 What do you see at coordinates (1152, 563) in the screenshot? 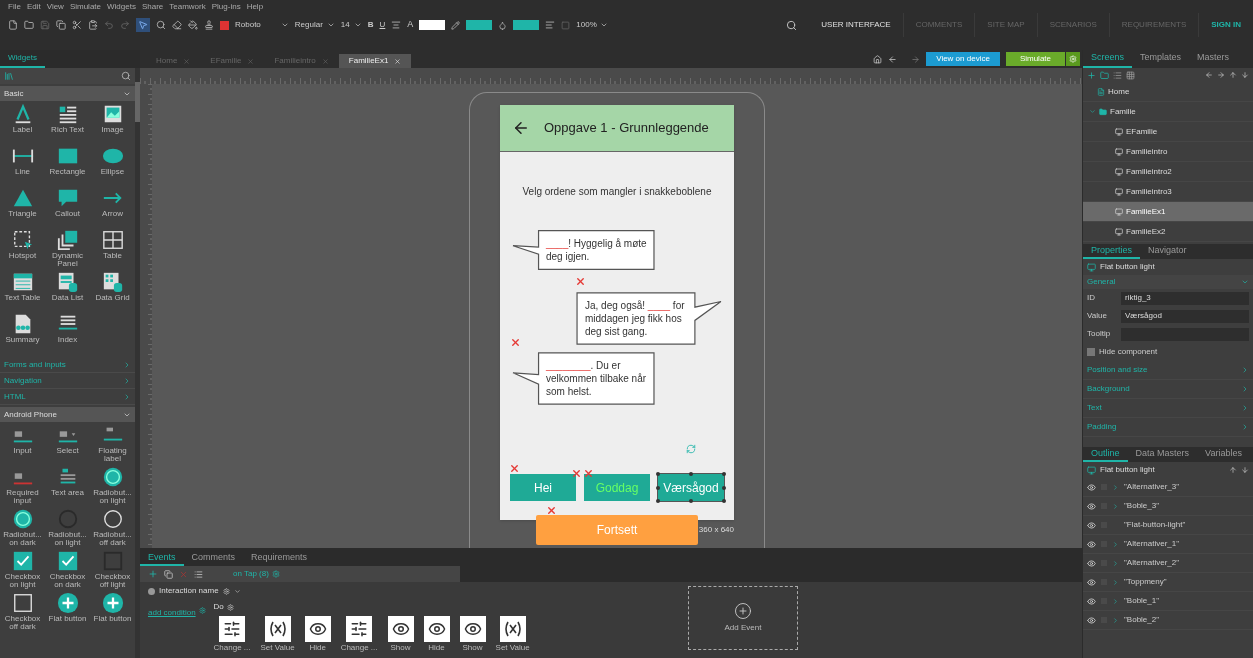
I see `outline-item: "Alternativer_2"` at bounding box center [1152, 563].